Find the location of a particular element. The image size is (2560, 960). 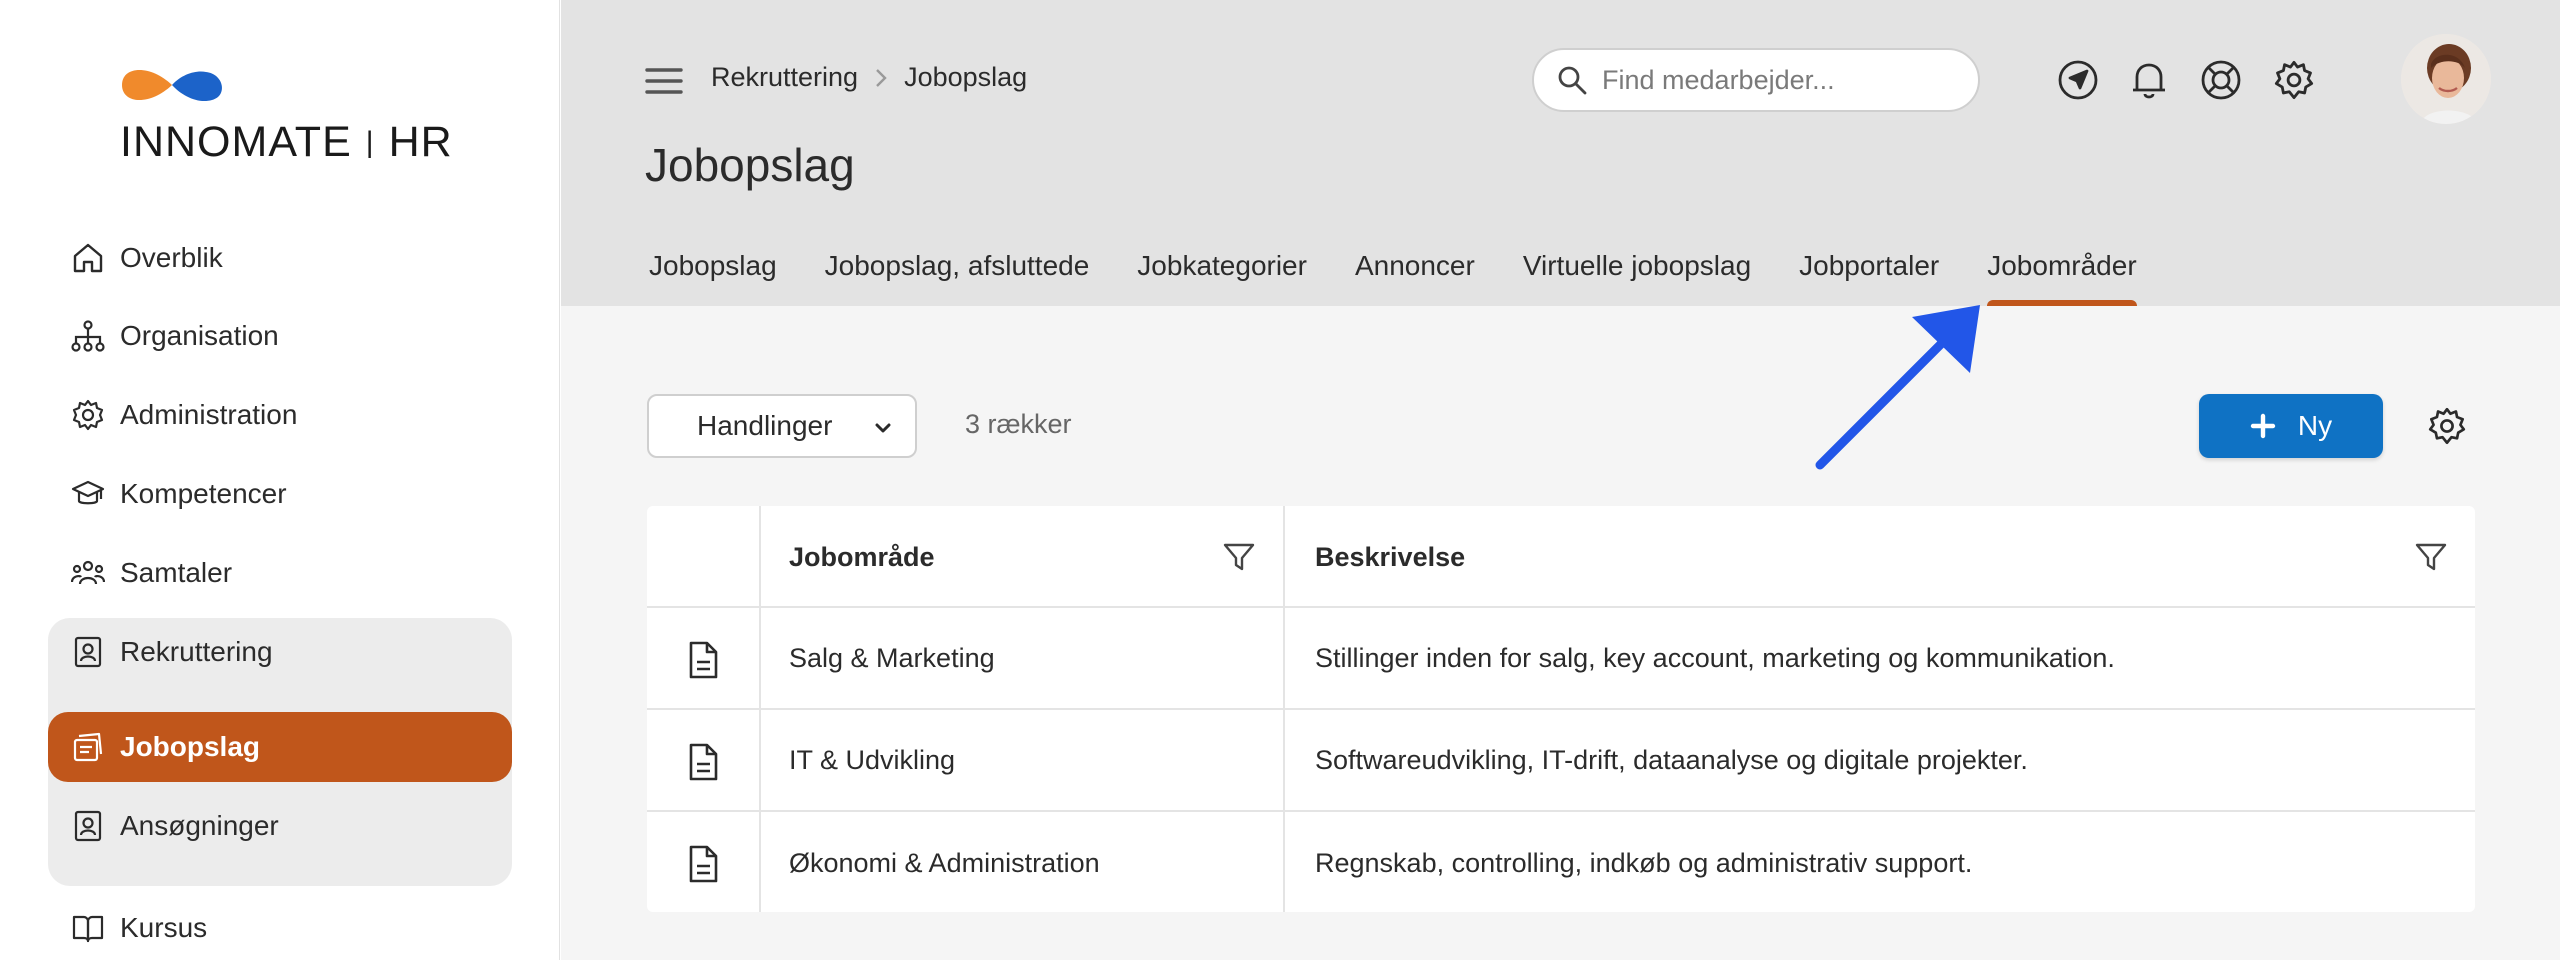

chevron-down-icon is located at coordinates (883, 428).